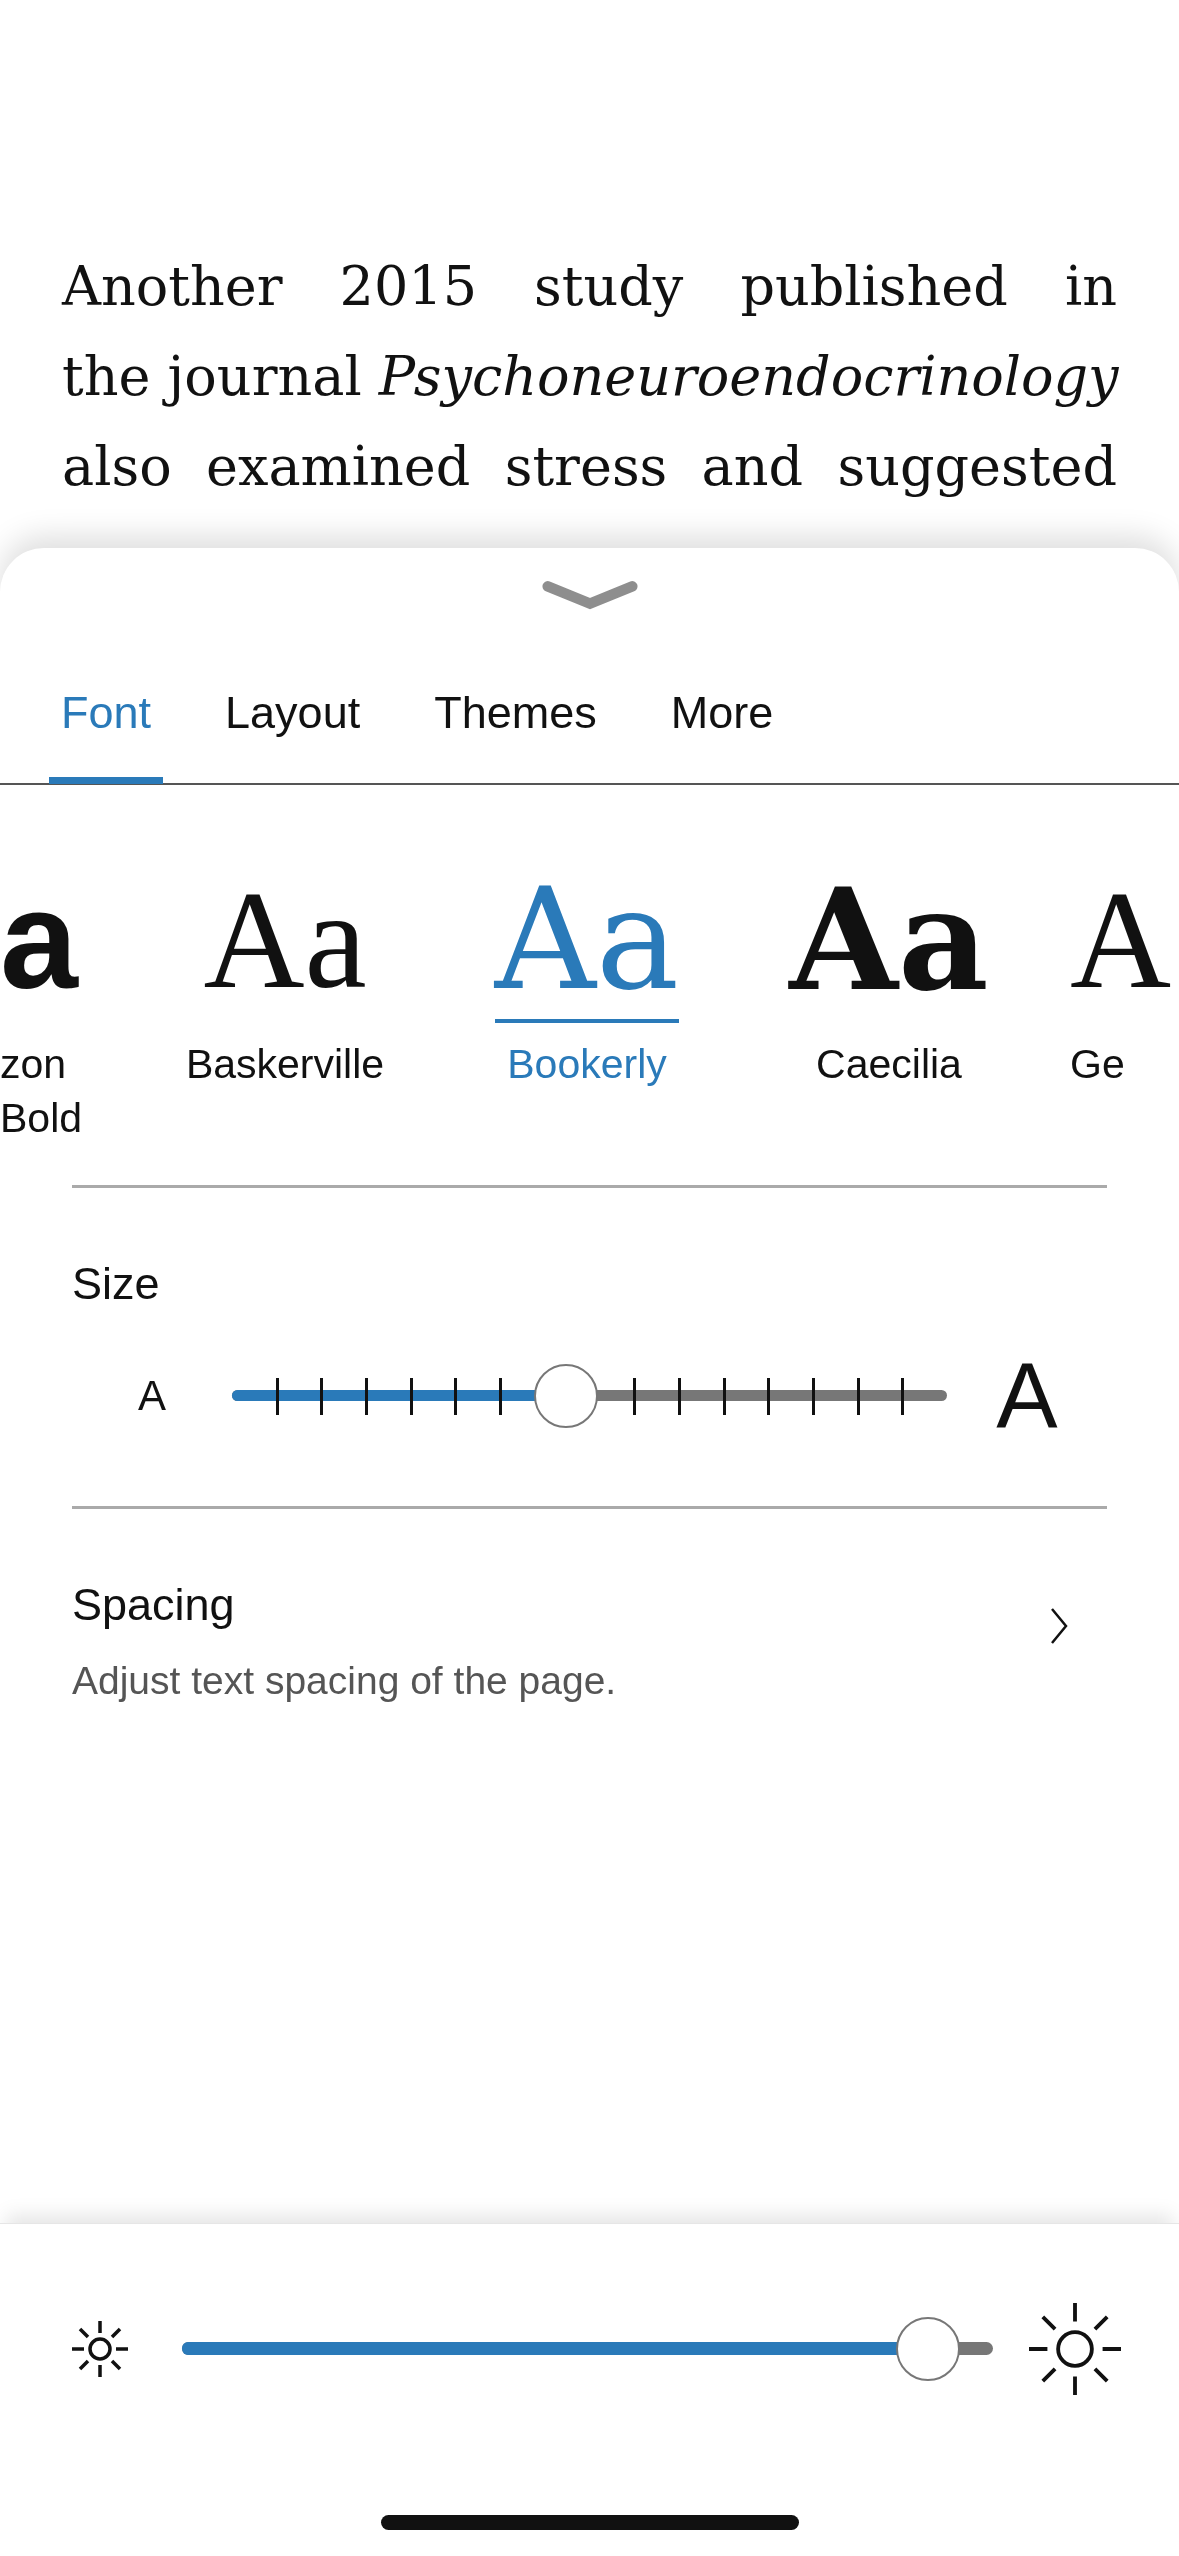 The width and height of the screenshot is (1179, 2556). Describe the element at coordinates (1027, 1396) in the screenshot. I see `large-size-label: A` at that location.